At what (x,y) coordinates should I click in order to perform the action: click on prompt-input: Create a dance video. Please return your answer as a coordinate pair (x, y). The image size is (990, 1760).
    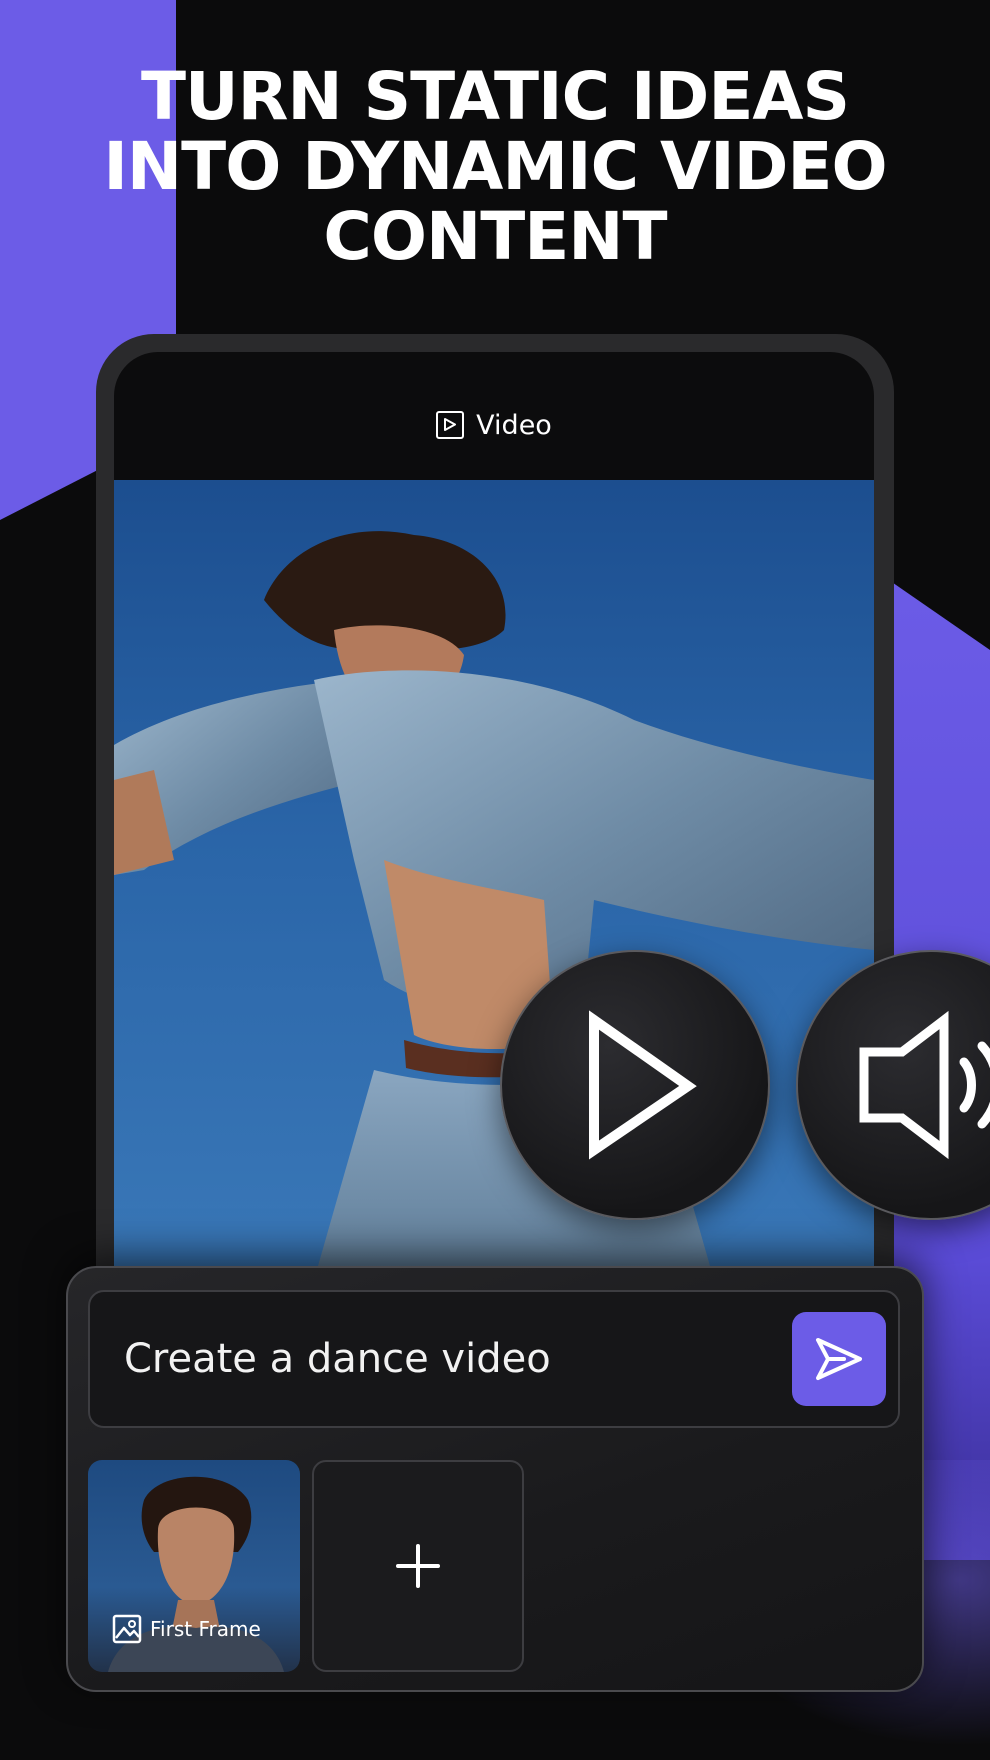
    Looking at the image, I should click on (494, 1359).